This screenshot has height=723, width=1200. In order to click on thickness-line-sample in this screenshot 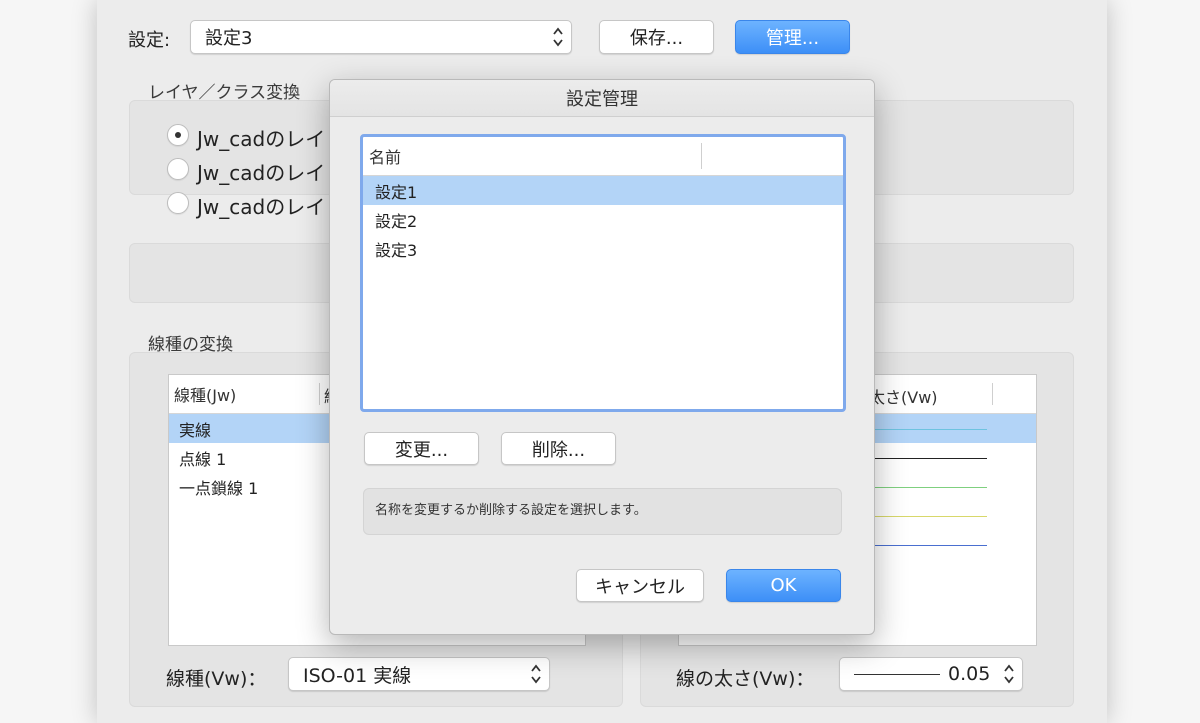, I will do `click(897, 674)`.